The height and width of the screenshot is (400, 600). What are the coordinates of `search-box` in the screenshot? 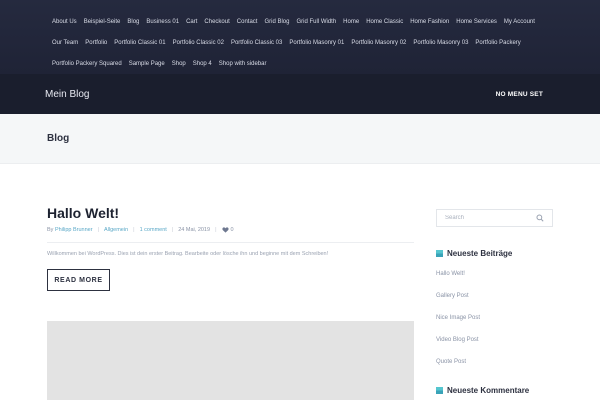 It's located at (494, 218).